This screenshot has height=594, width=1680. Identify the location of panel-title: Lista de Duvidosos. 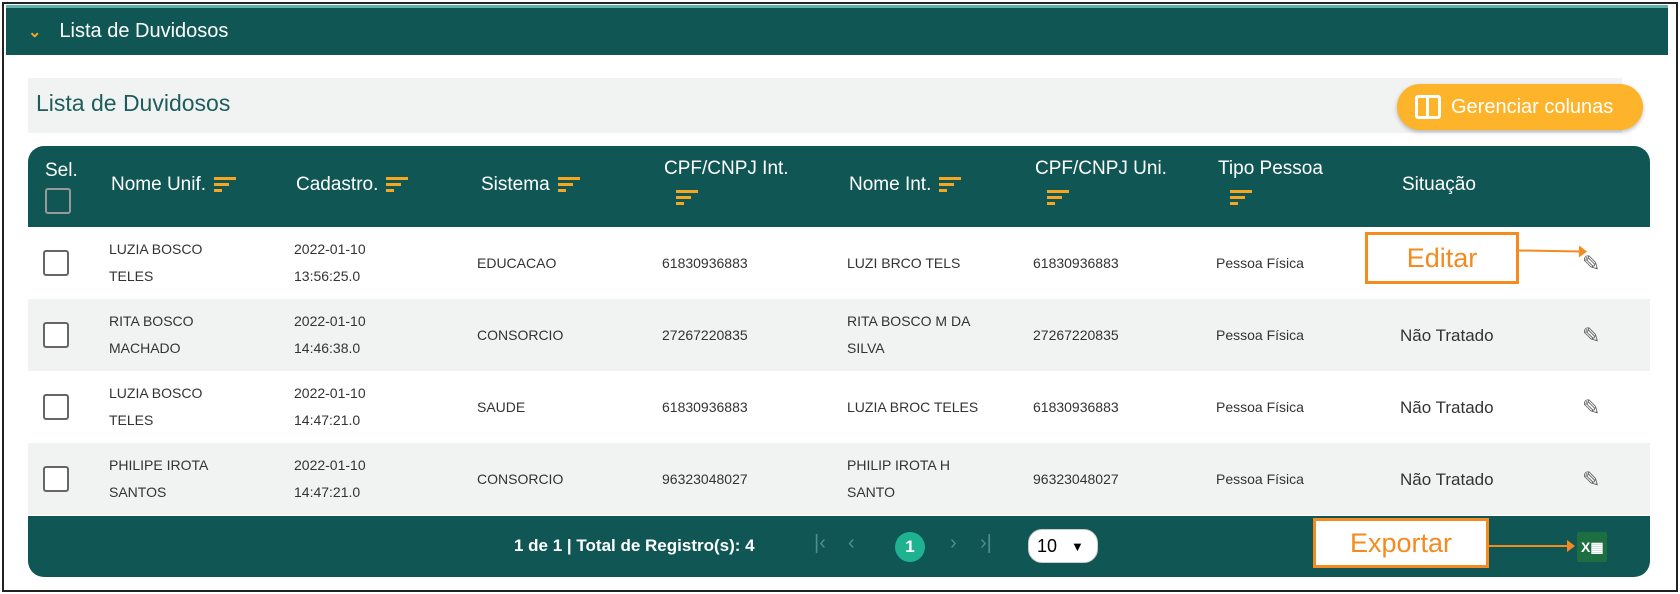
(144, 31).